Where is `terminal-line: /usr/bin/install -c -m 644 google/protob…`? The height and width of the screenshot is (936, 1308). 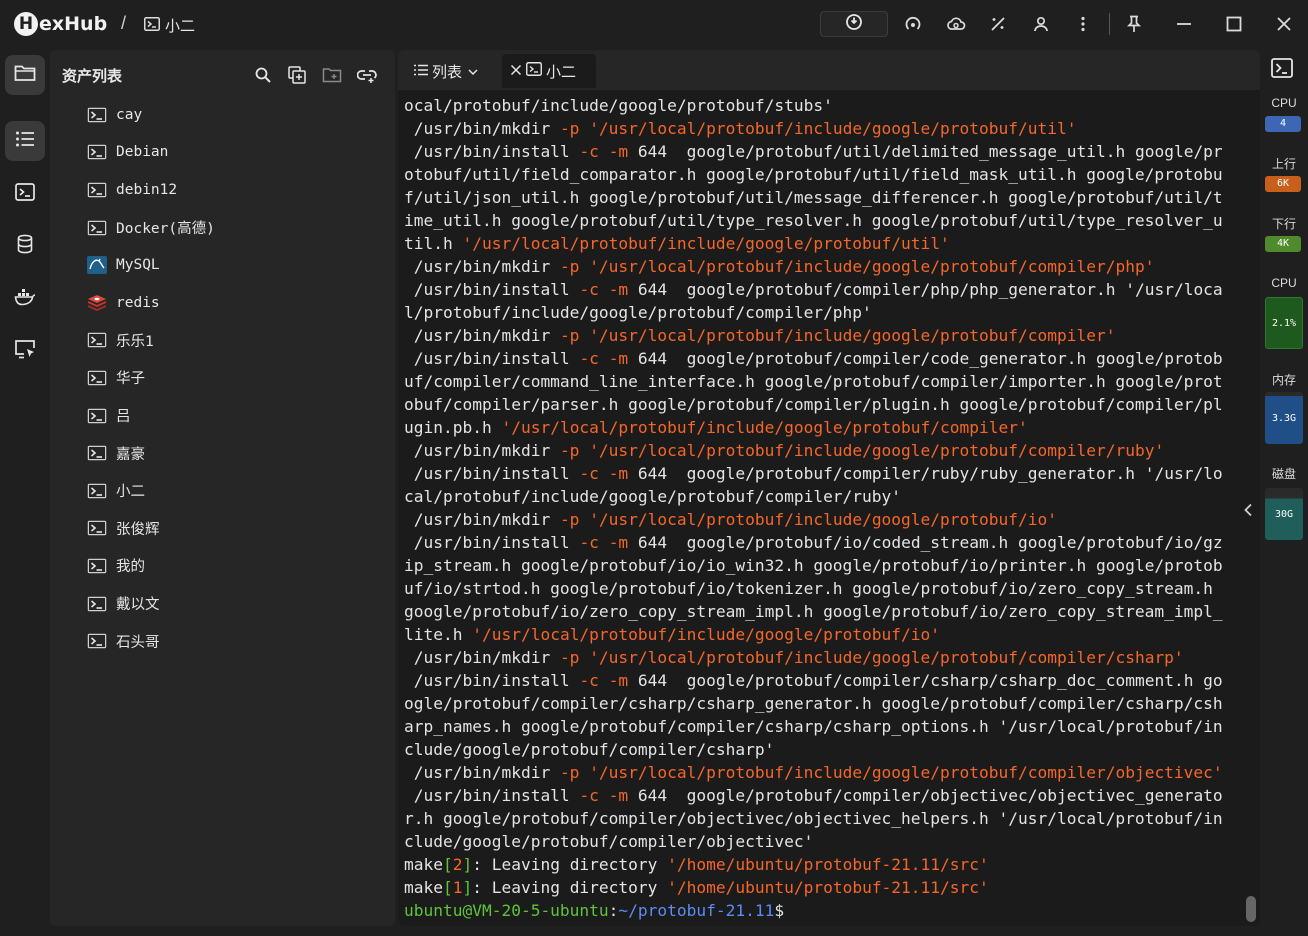 terminal-line: /usr/bin/install -c -m 644 google/protob… is located at coordinates (824, 289).